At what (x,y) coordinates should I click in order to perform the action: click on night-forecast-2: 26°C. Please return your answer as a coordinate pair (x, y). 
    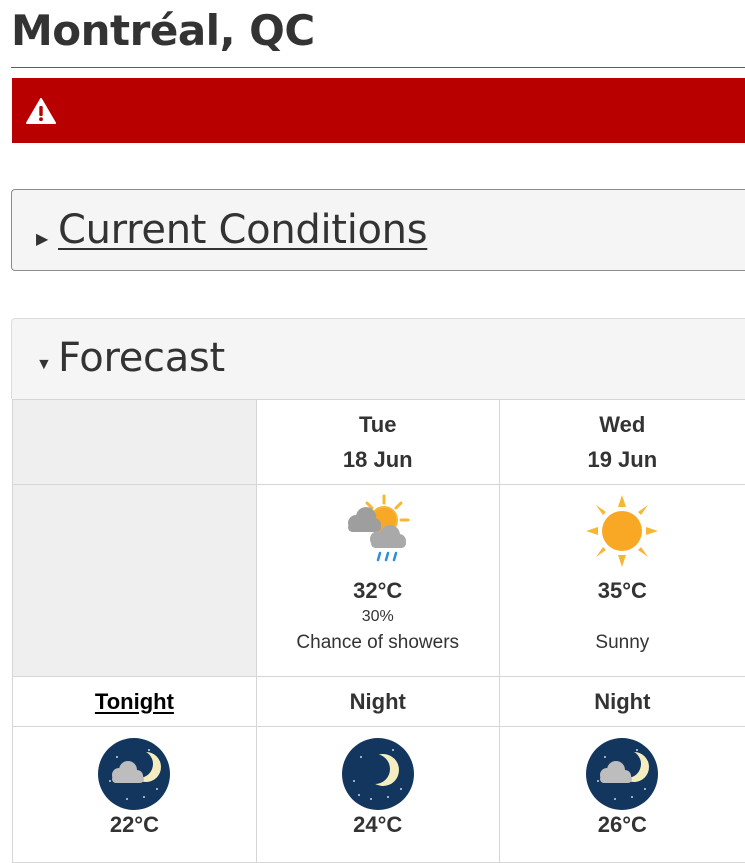
    Looking at the image, I should click on (622, 795).